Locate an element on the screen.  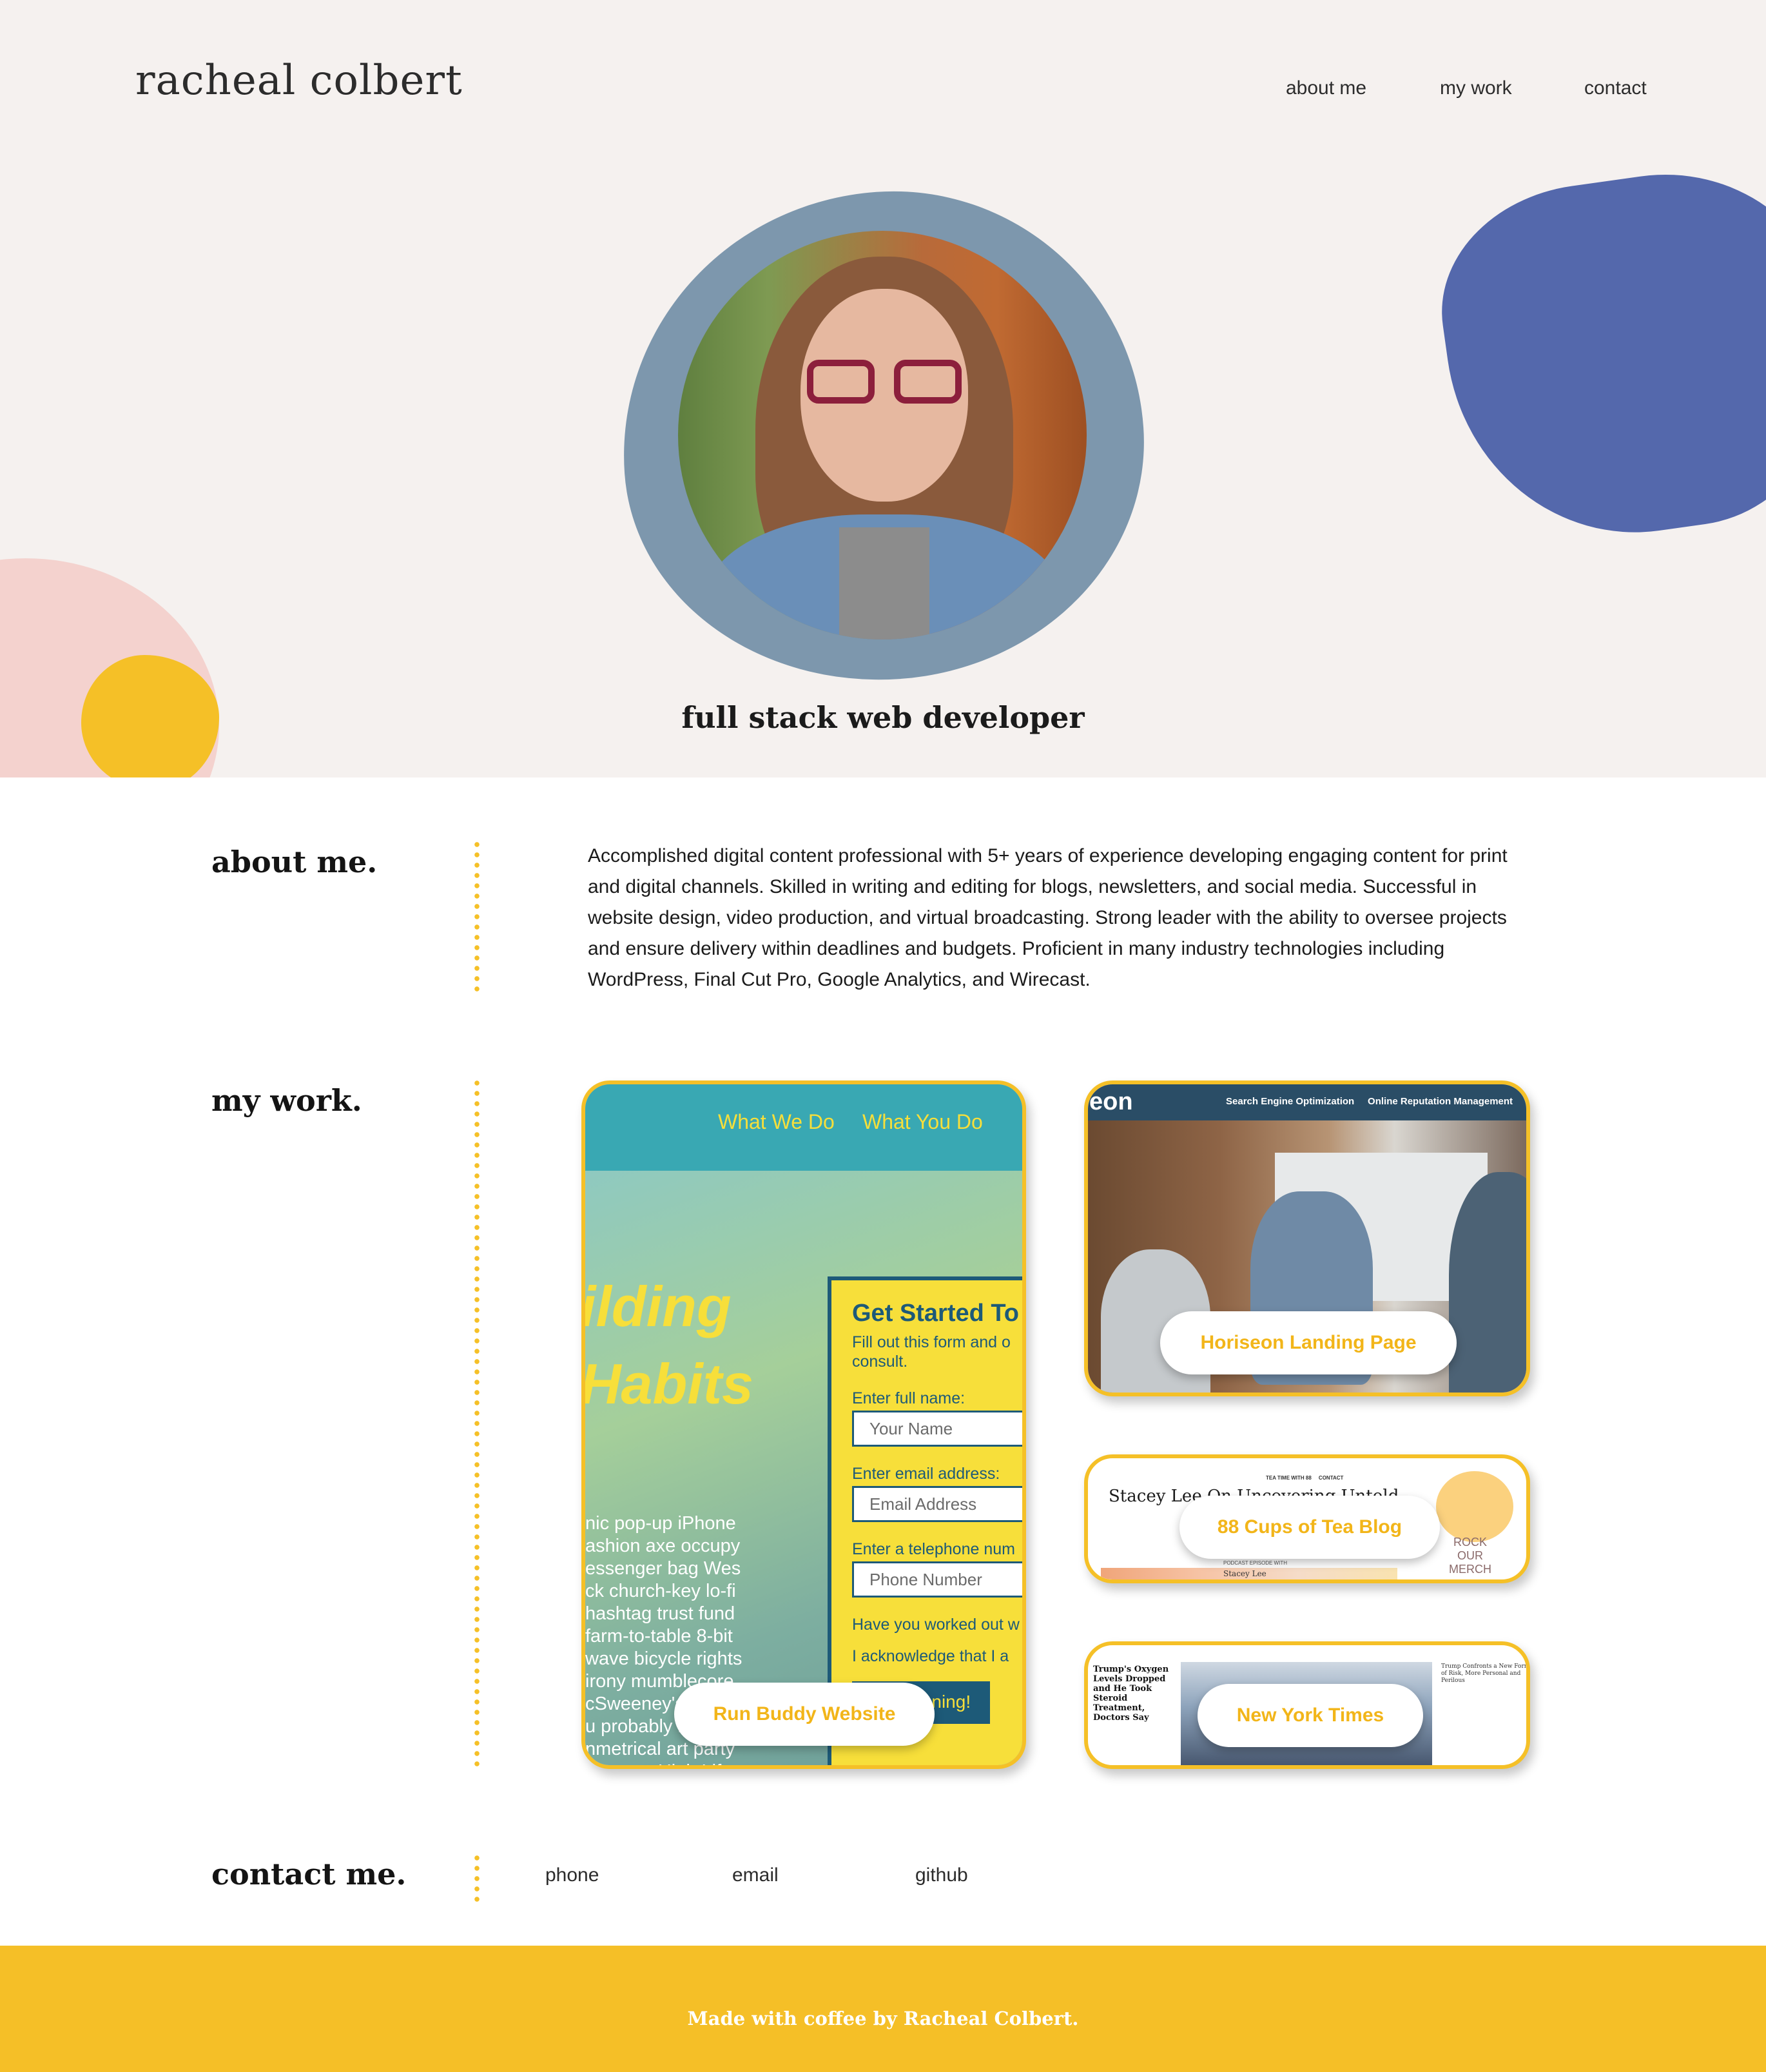
preview-decor is located at coordinates (1474, 1506).